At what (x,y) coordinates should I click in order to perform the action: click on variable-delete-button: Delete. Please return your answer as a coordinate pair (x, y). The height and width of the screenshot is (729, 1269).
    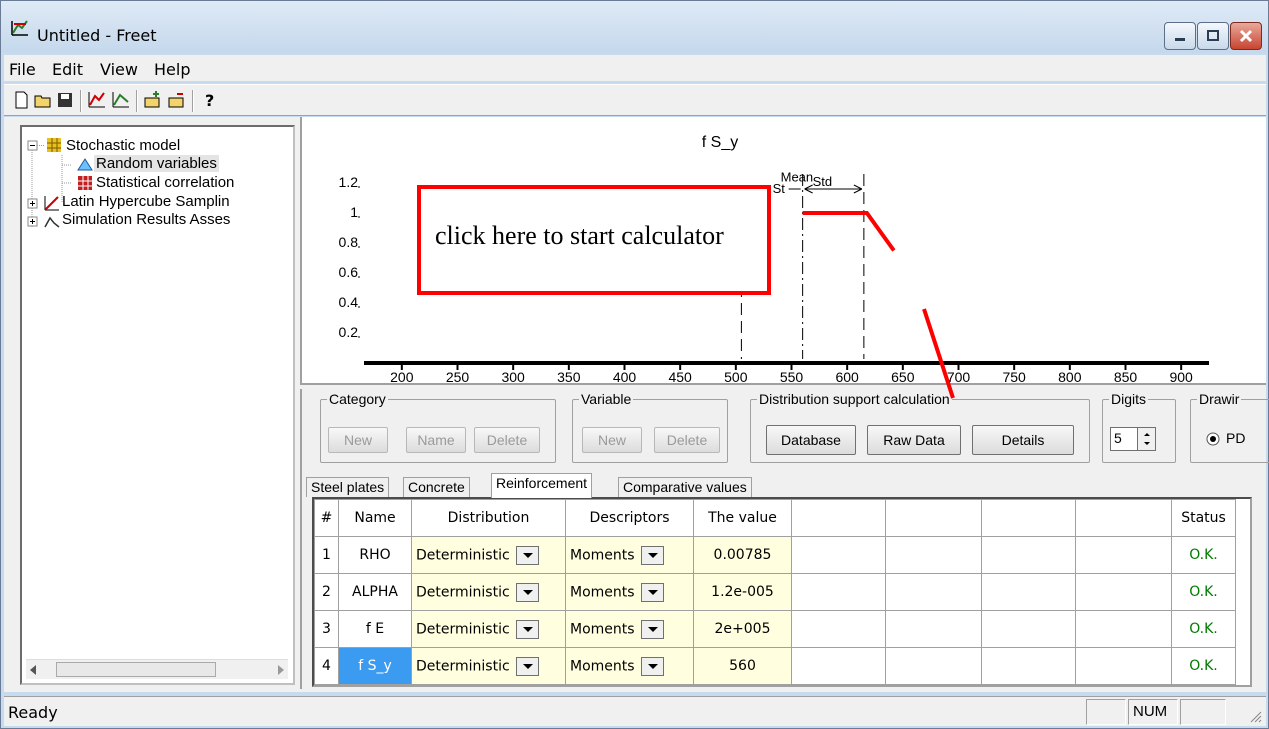
    Looking at the image, I should click on (687, 440).